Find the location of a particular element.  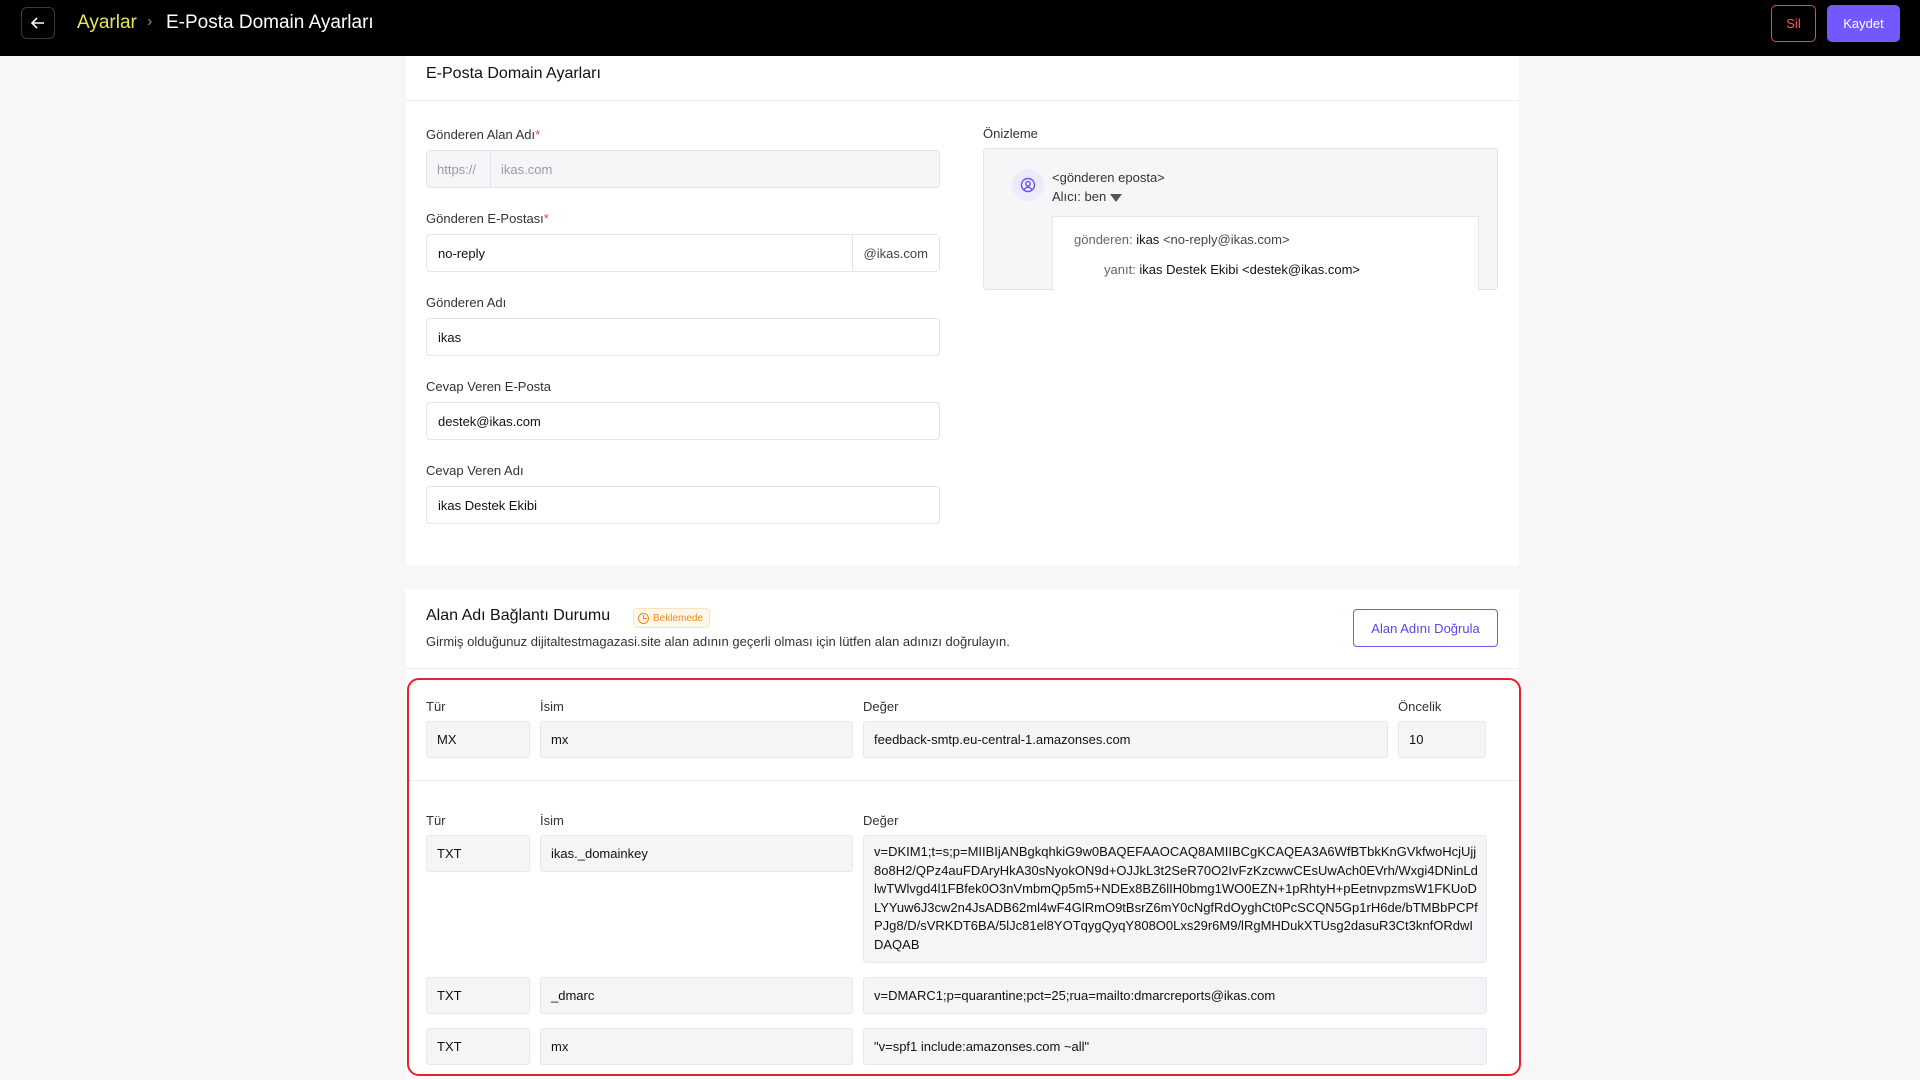

save-button: Kaydet is located at coordinates (1863, 23).